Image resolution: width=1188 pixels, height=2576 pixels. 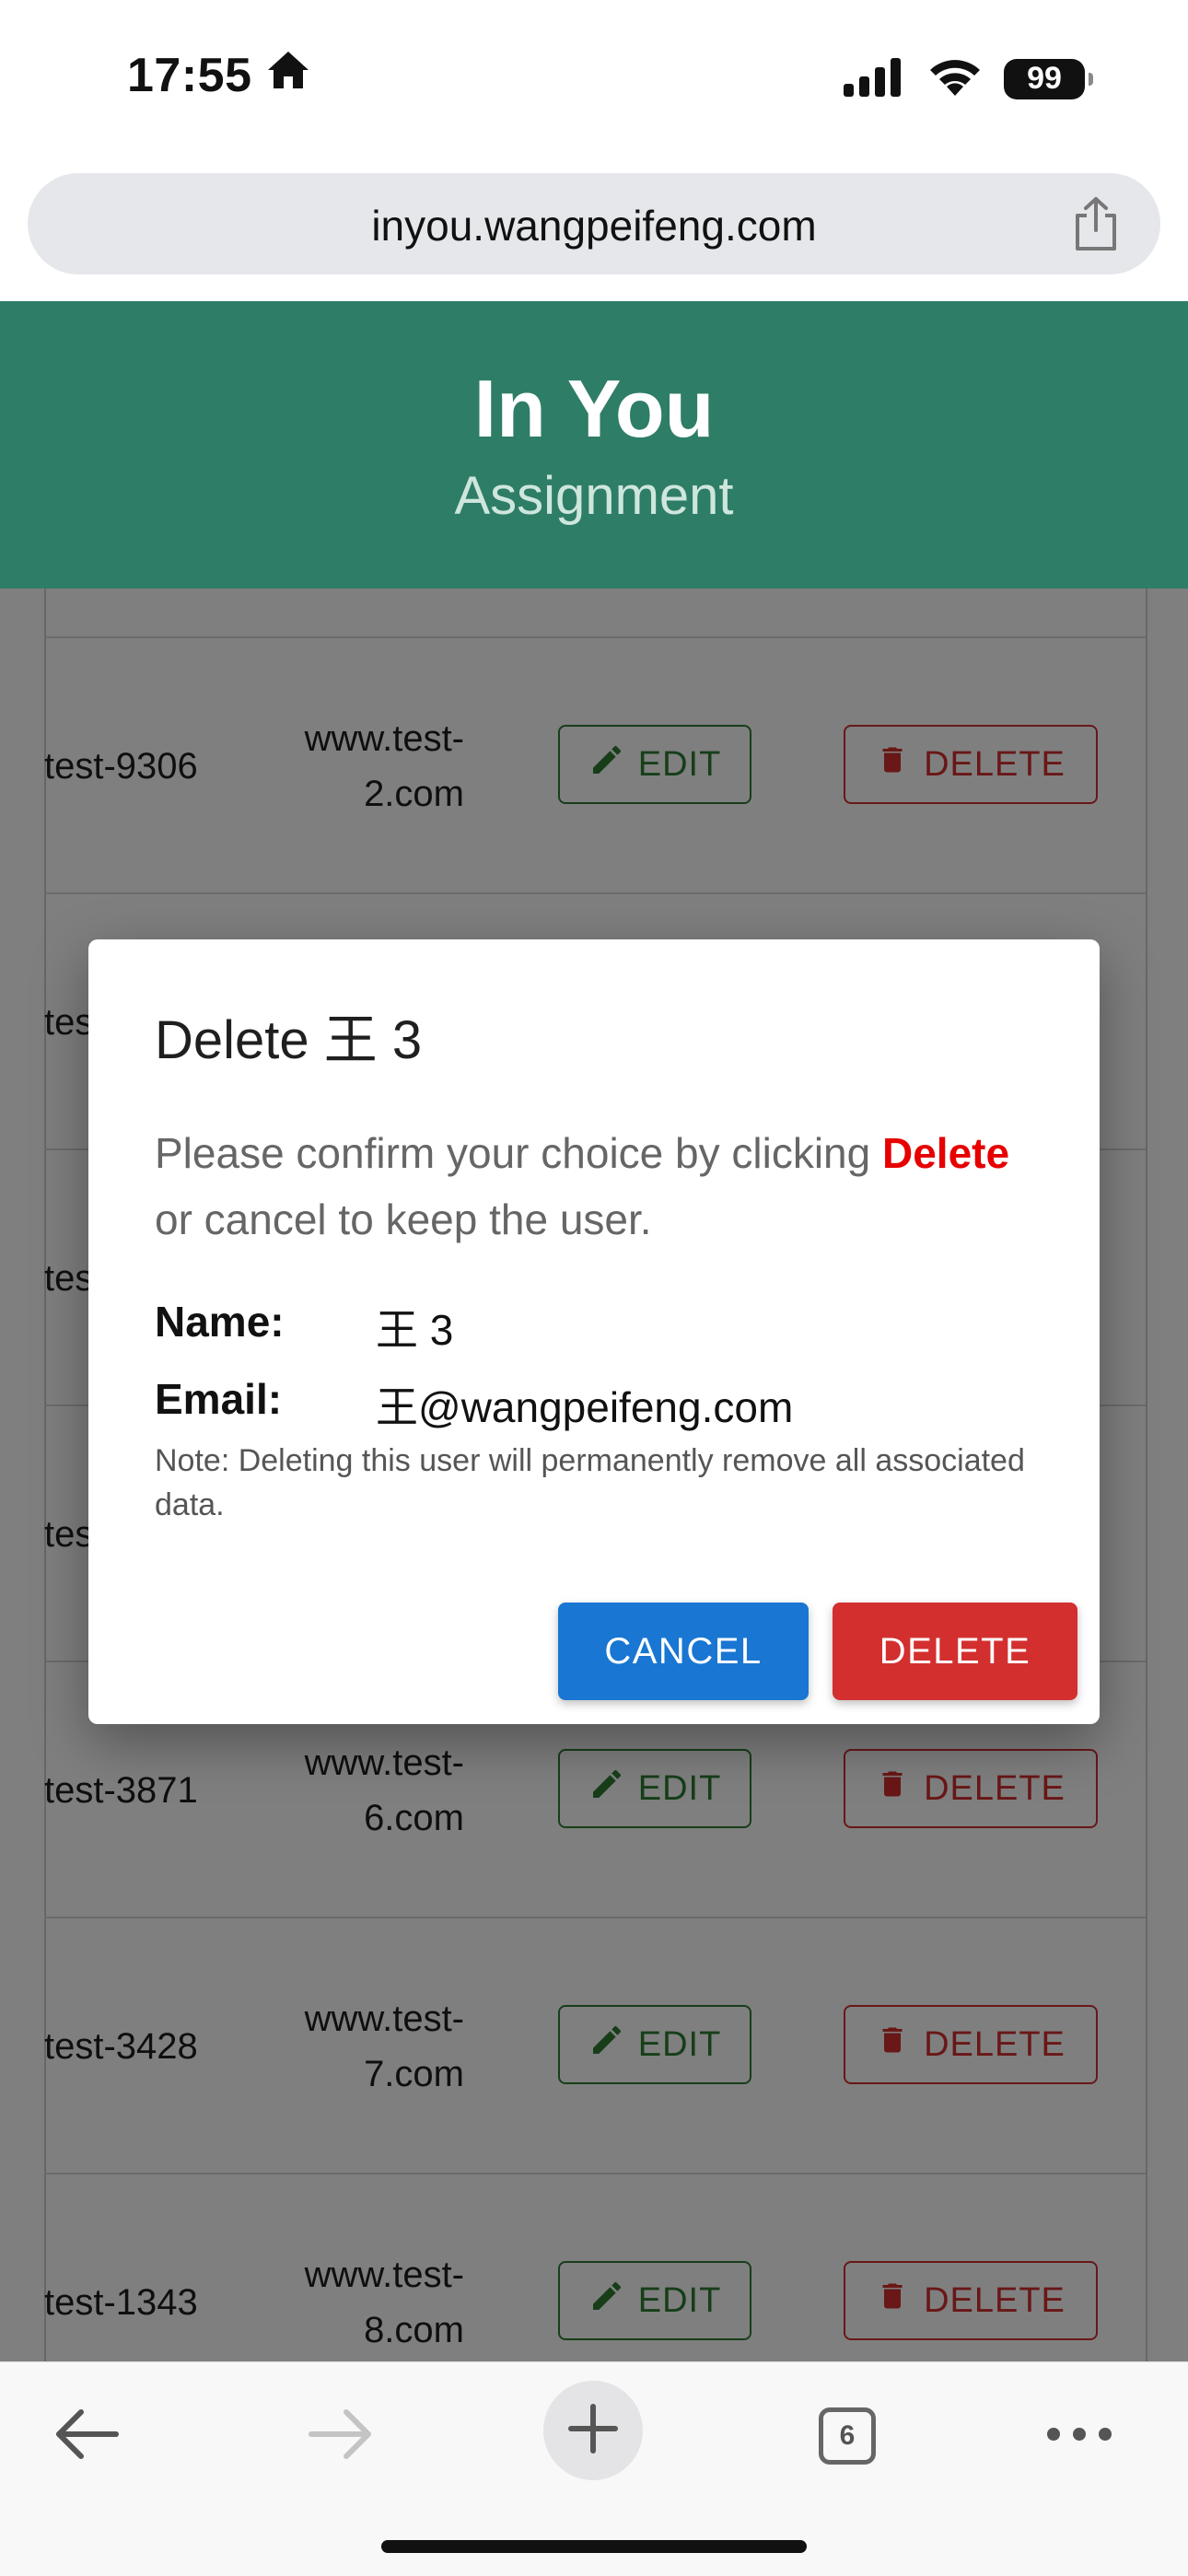 I want to click on email-value: 王@wangpeifeng.com, so click(x=585, y=1407).